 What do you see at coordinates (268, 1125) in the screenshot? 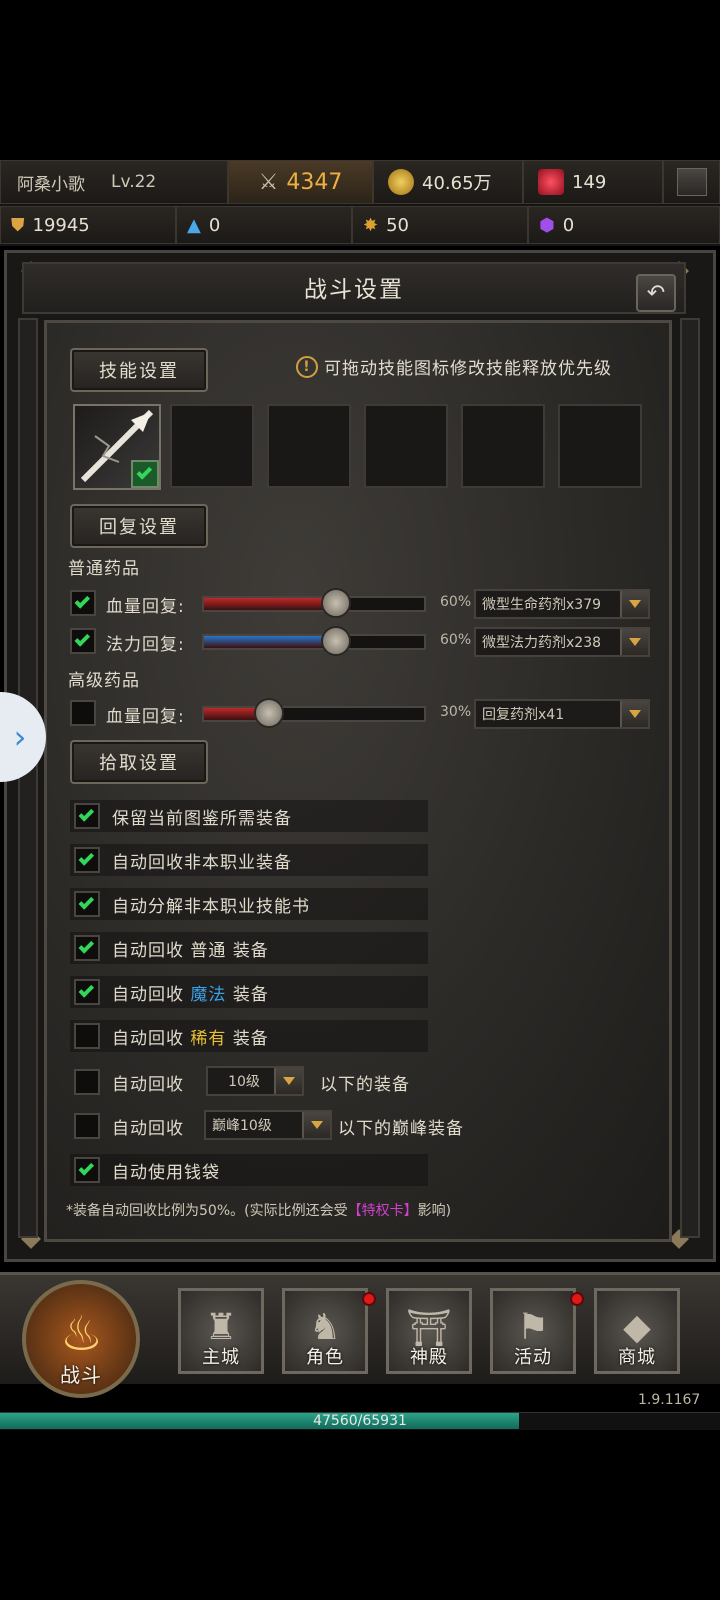
I see `recycle-peak-select: 巅峰10级` at bounding box center [268, 1125].